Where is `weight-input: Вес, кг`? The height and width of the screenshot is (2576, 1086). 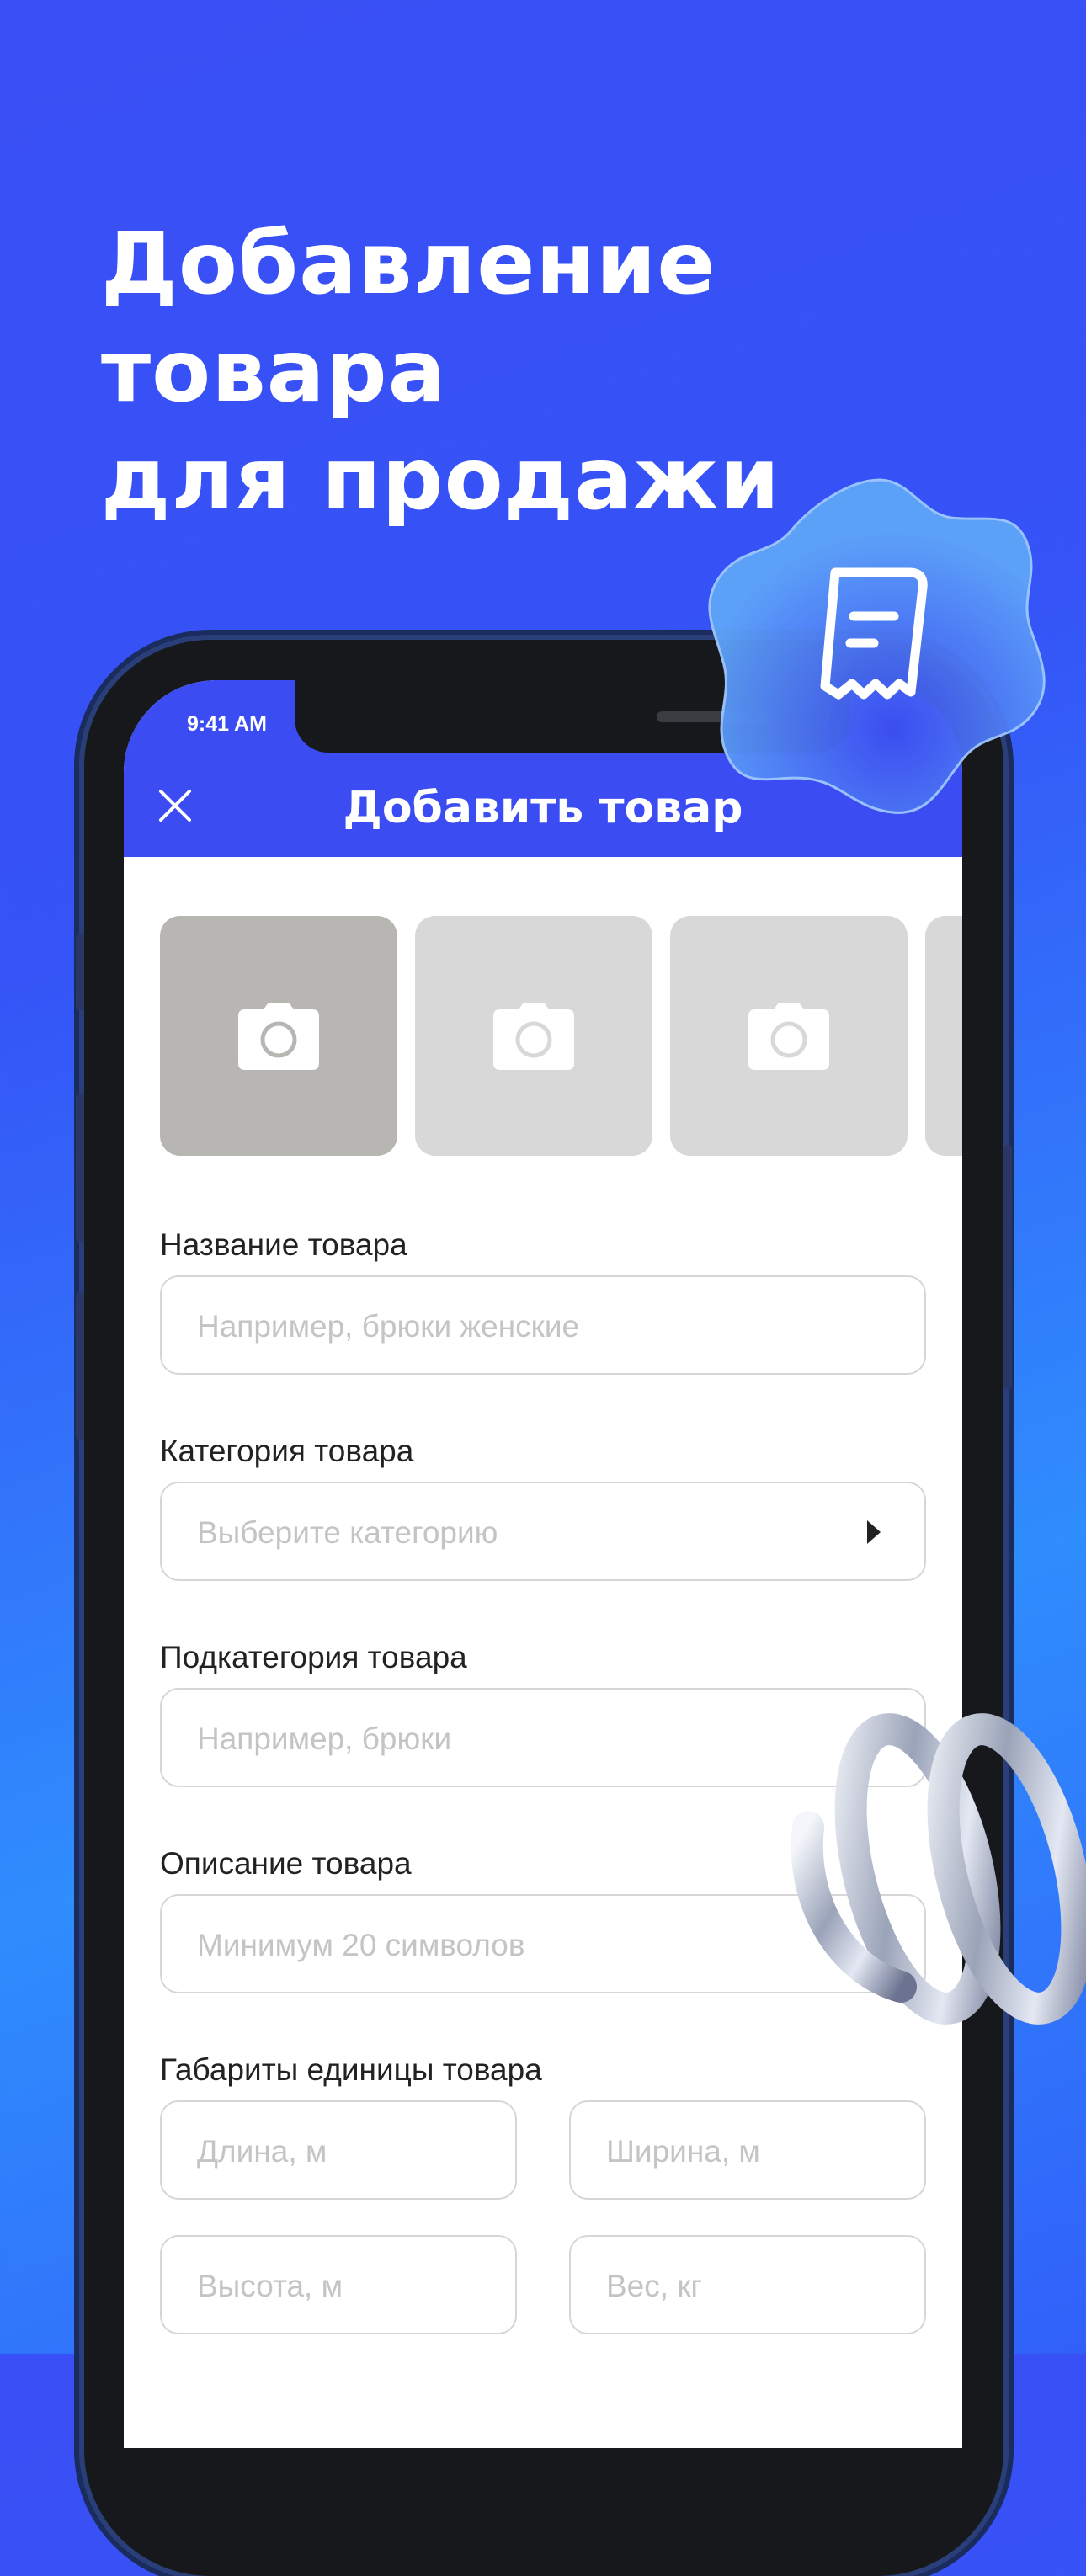
weight-input: Вес, кг is located at coordinates (747, 2285).